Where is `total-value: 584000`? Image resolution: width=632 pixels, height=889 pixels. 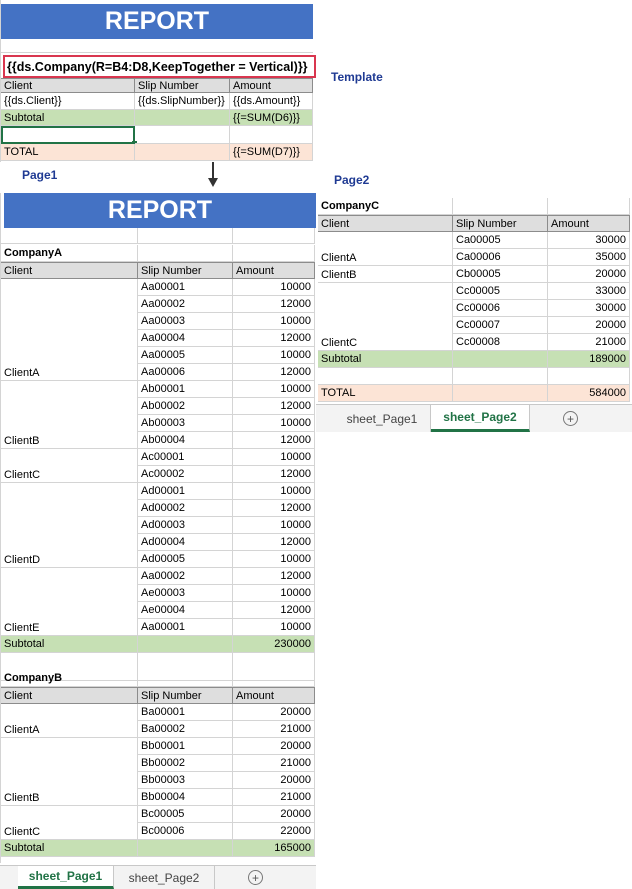
total-value: 584000 is located at coordinates (589, 393).